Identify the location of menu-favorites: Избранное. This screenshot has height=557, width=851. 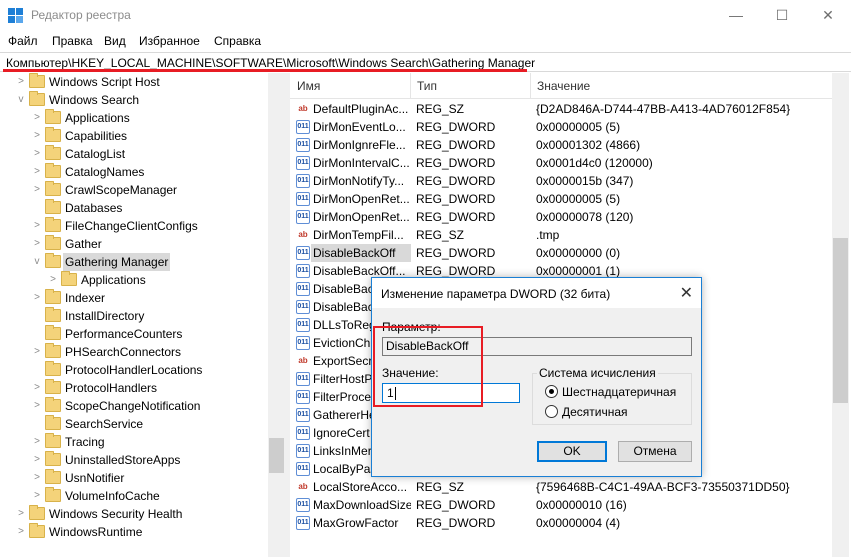
(169, 41).